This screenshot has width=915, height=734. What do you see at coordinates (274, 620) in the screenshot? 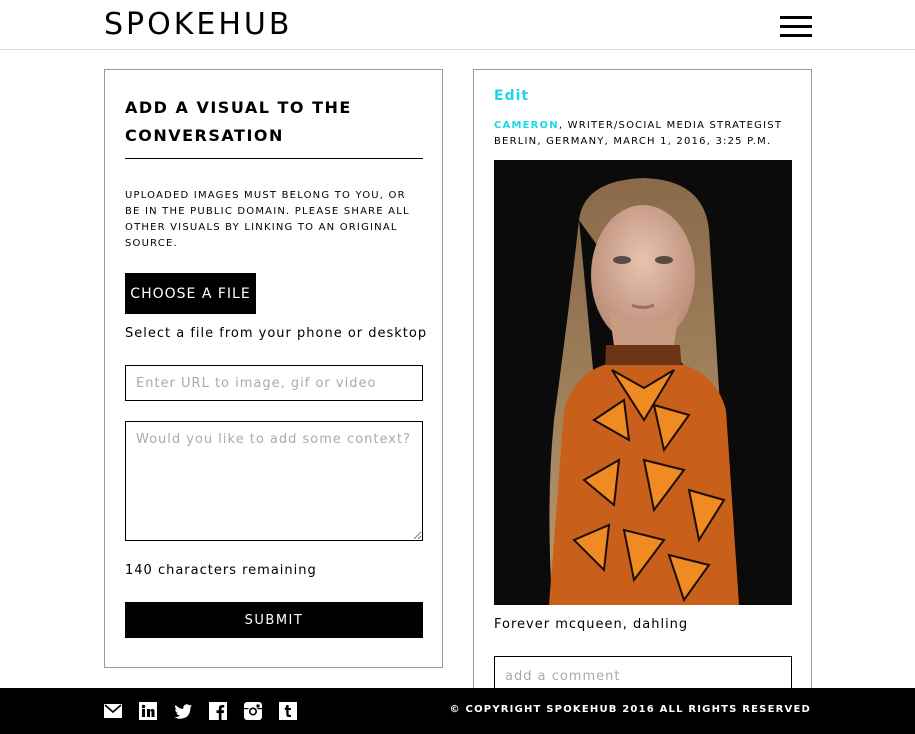
I see `submit-button: SUBMIT` at bounding box center [274, 620].